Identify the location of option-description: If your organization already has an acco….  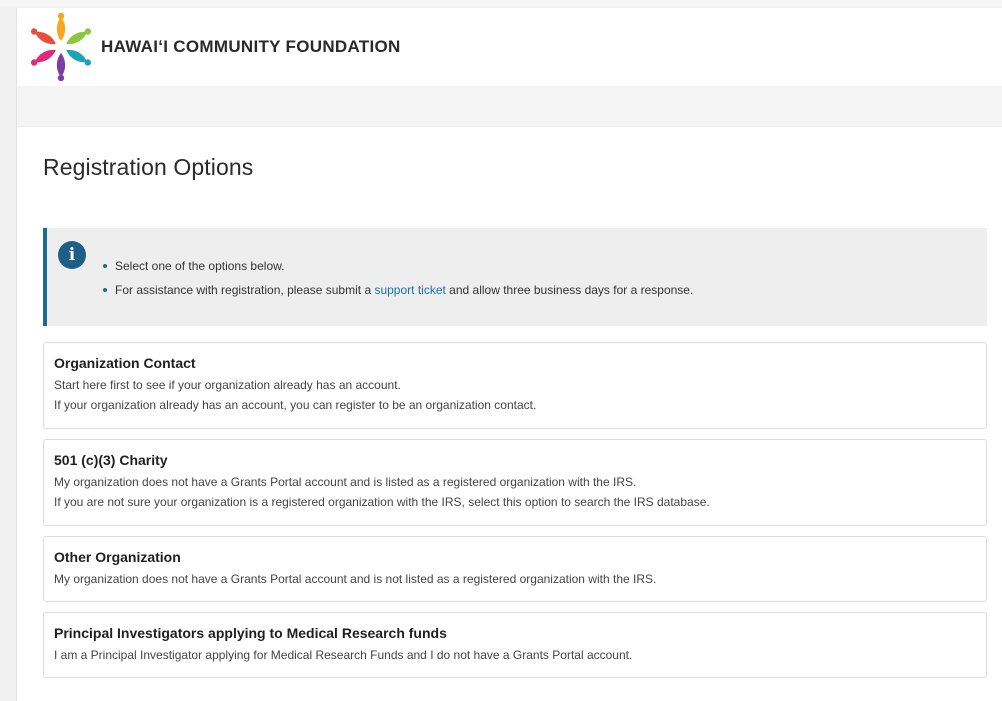
(295, 405).